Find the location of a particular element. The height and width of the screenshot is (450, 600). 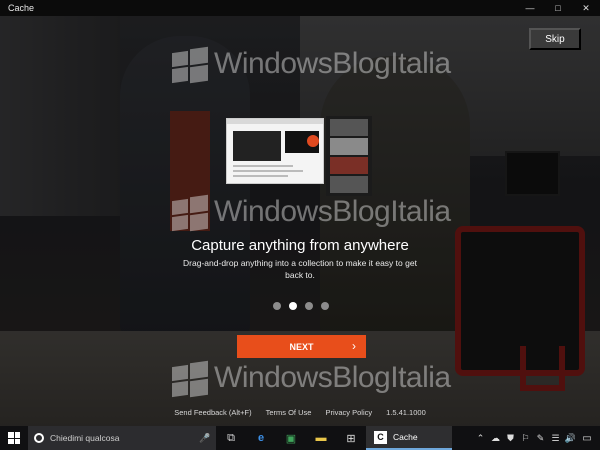

microphone-icon: 🎤 is located at coordinates (205, 438).